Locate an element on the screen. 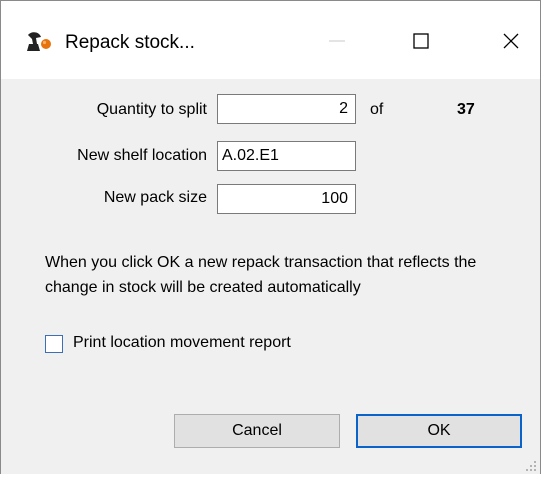  quantity-input is located at coordinates (286, 109).